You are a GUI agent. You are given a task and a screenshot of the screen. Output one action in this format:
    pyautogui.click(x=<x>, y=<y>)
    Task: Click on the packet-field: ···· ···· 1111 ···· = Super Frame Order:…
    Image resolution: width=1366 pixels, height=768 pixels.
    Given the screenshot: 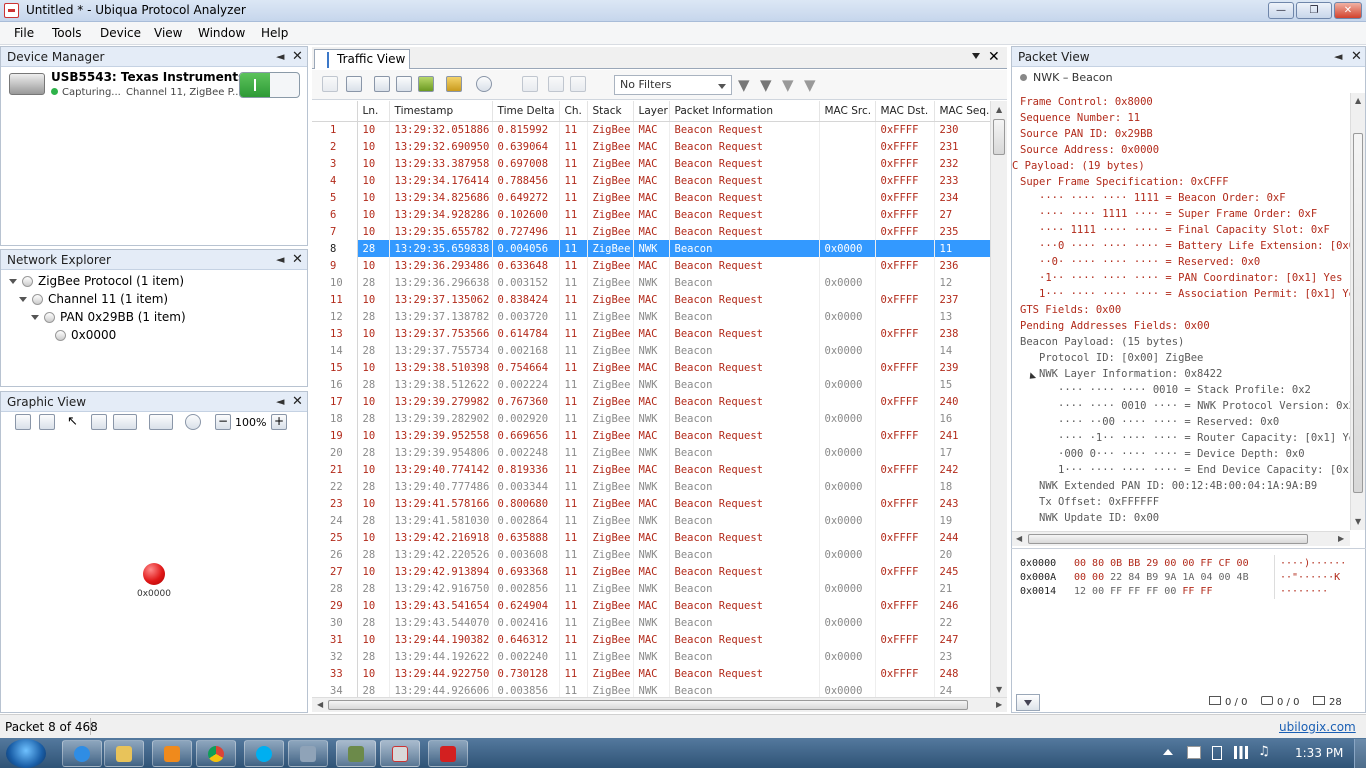 What is the action you would take?
    pyautogui.click(x=1178, y=214)
    